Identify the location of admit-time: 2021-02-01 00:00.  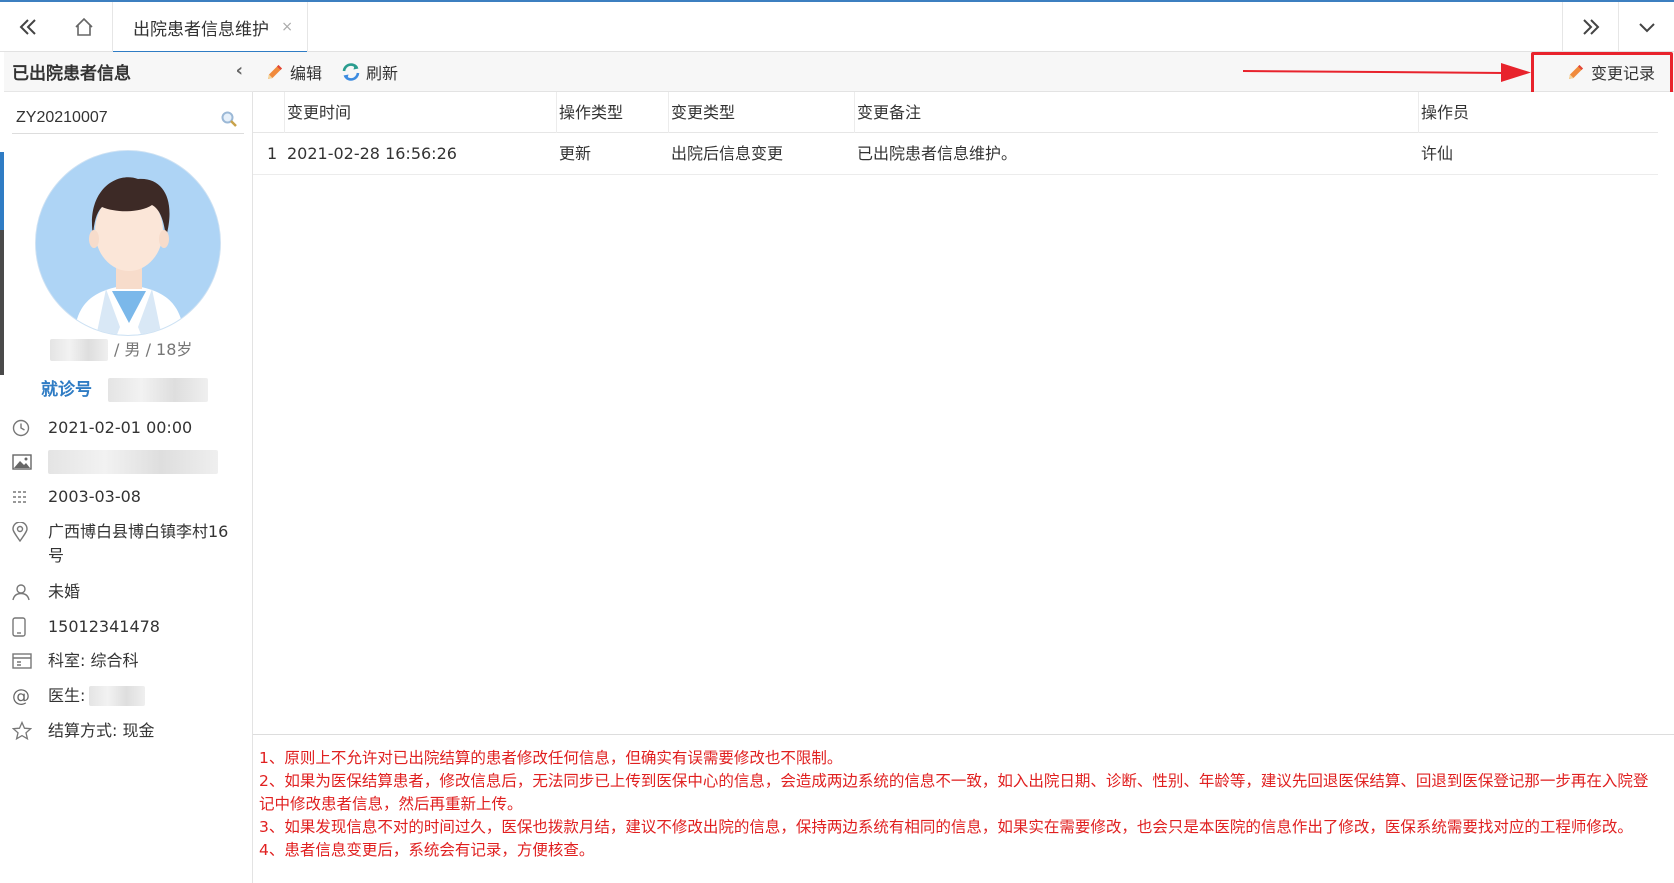
(120, 427).